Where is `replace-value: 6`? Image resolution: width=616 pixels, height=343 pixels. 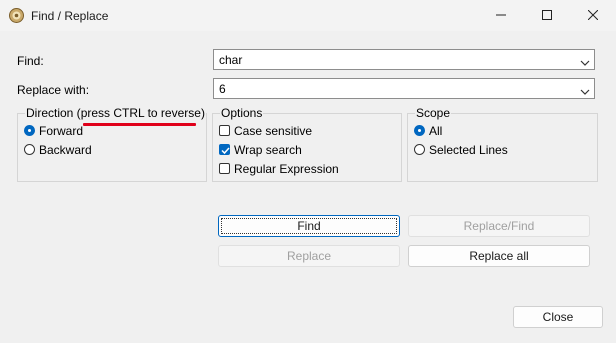
replace-value: 6 is located at coordinates (222, 89).